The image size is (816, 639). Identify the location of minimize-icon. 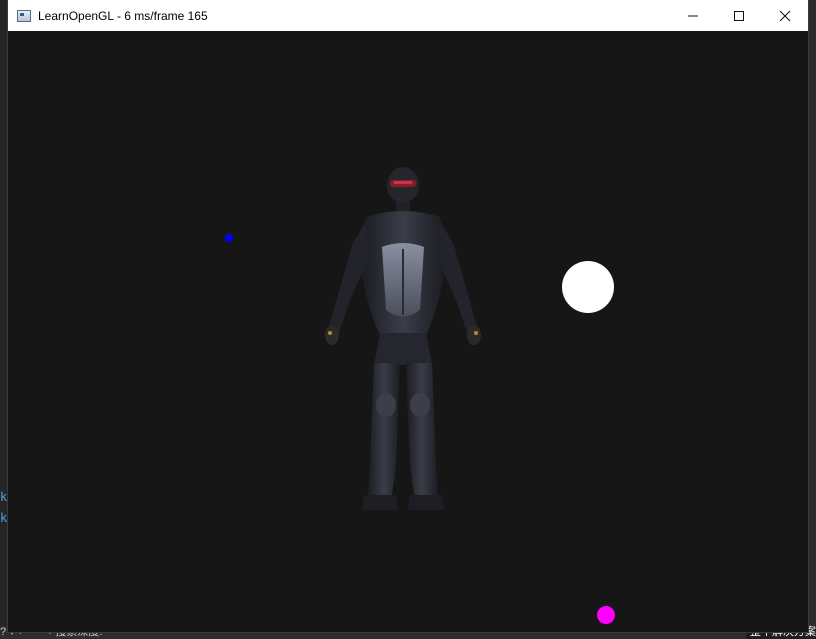
(693, 15).